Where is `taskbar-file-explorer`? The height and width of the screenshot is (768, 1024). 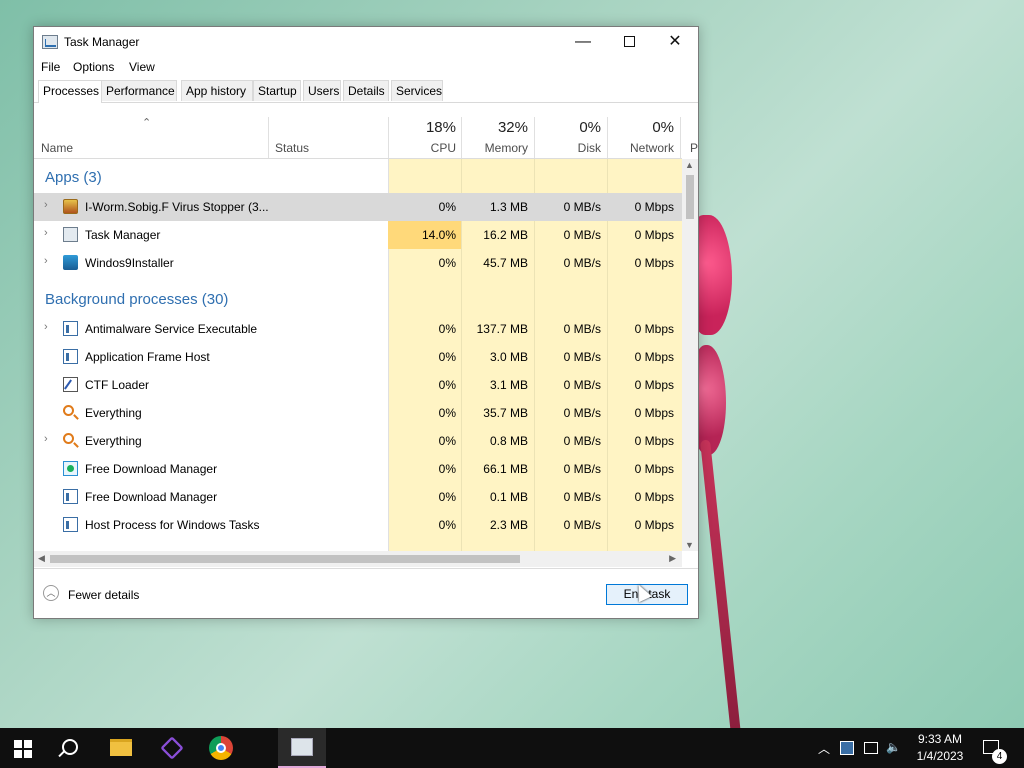 taskbar-file-explorer is located at coordinates (122, 748).